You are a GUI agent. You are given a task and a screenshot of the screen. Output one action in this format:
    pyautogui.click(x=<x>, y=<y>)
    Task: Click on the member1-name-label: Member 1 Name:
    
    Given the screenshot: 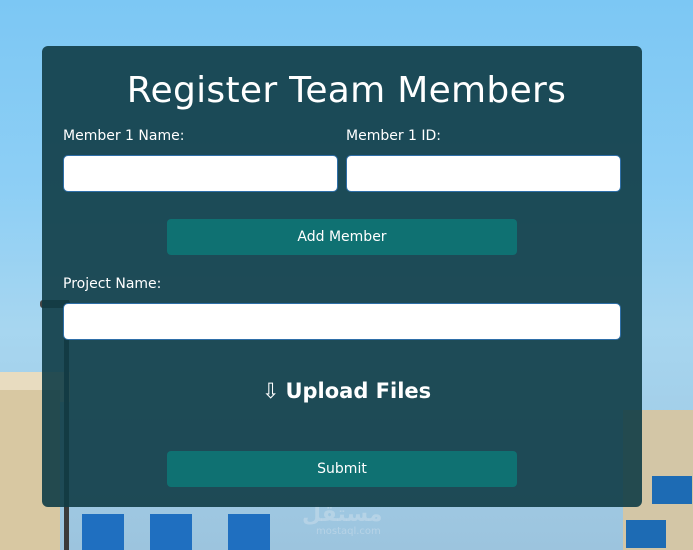 What is the action you would take?
    pyautogui.click(x=124, y=136)
    